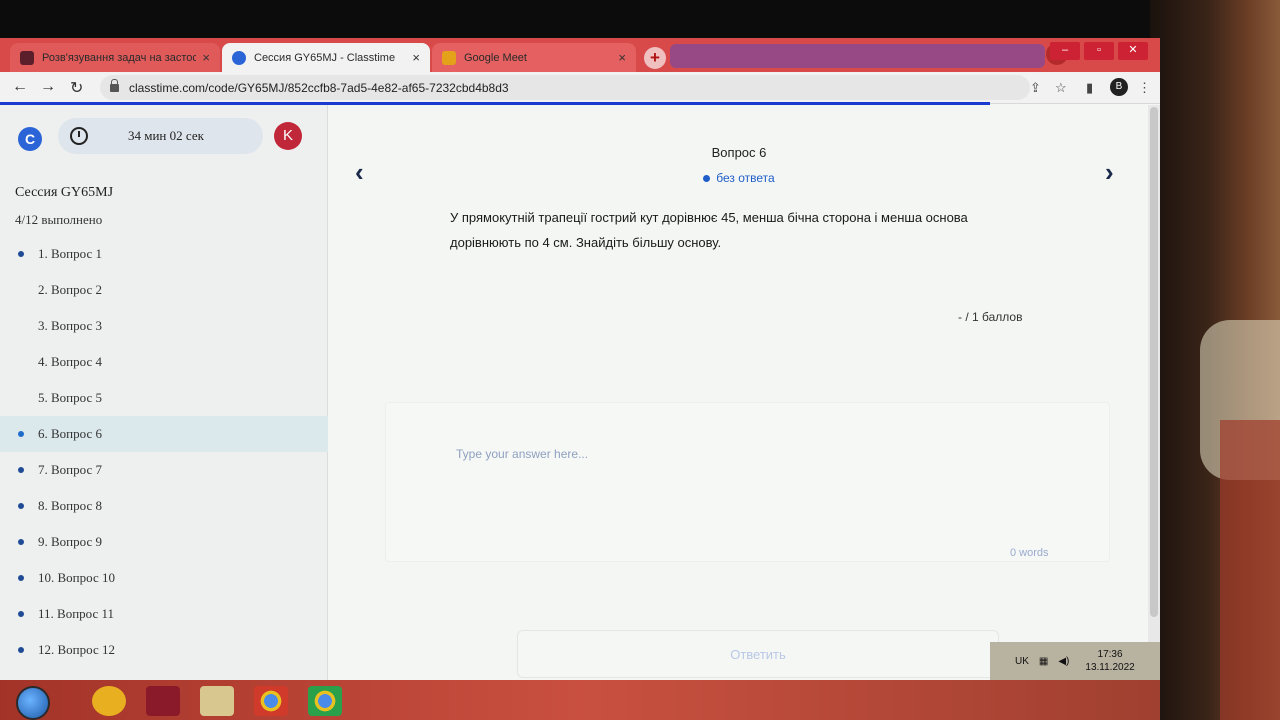  Describe the element at coordinates (1065, 51) in the screenshot. I see `minimize-icon: –` at that location.